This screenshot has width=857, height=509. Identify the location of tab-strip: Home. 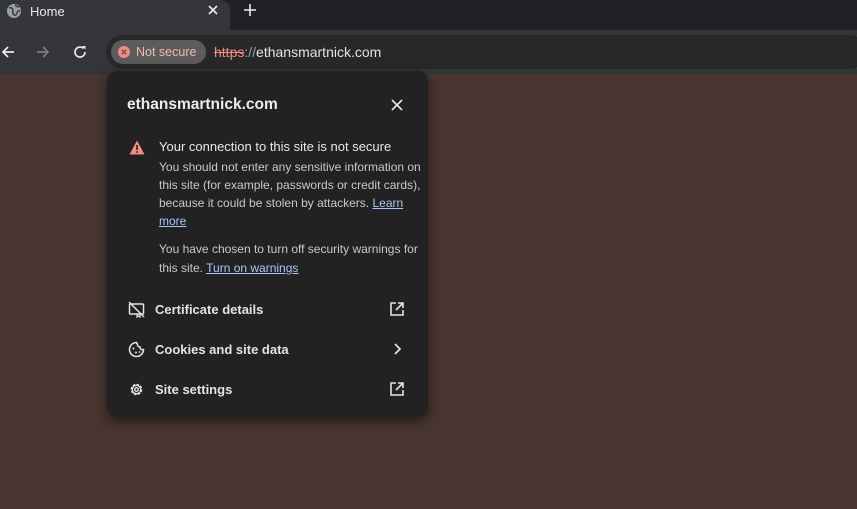
(428, 15).